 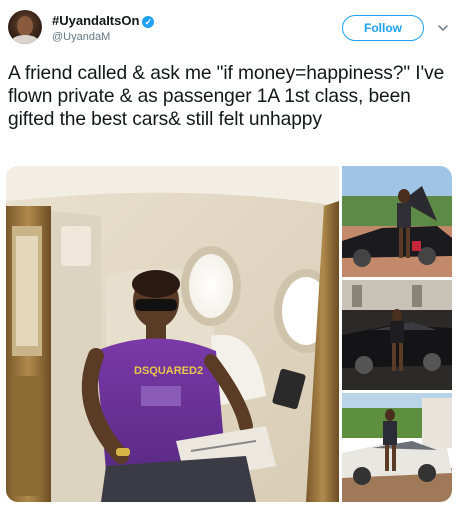 What do you see at coordinates (81, 37) in the screenshot?
I see `user-handle: @UyandaM` at bounding box center [81, 37].